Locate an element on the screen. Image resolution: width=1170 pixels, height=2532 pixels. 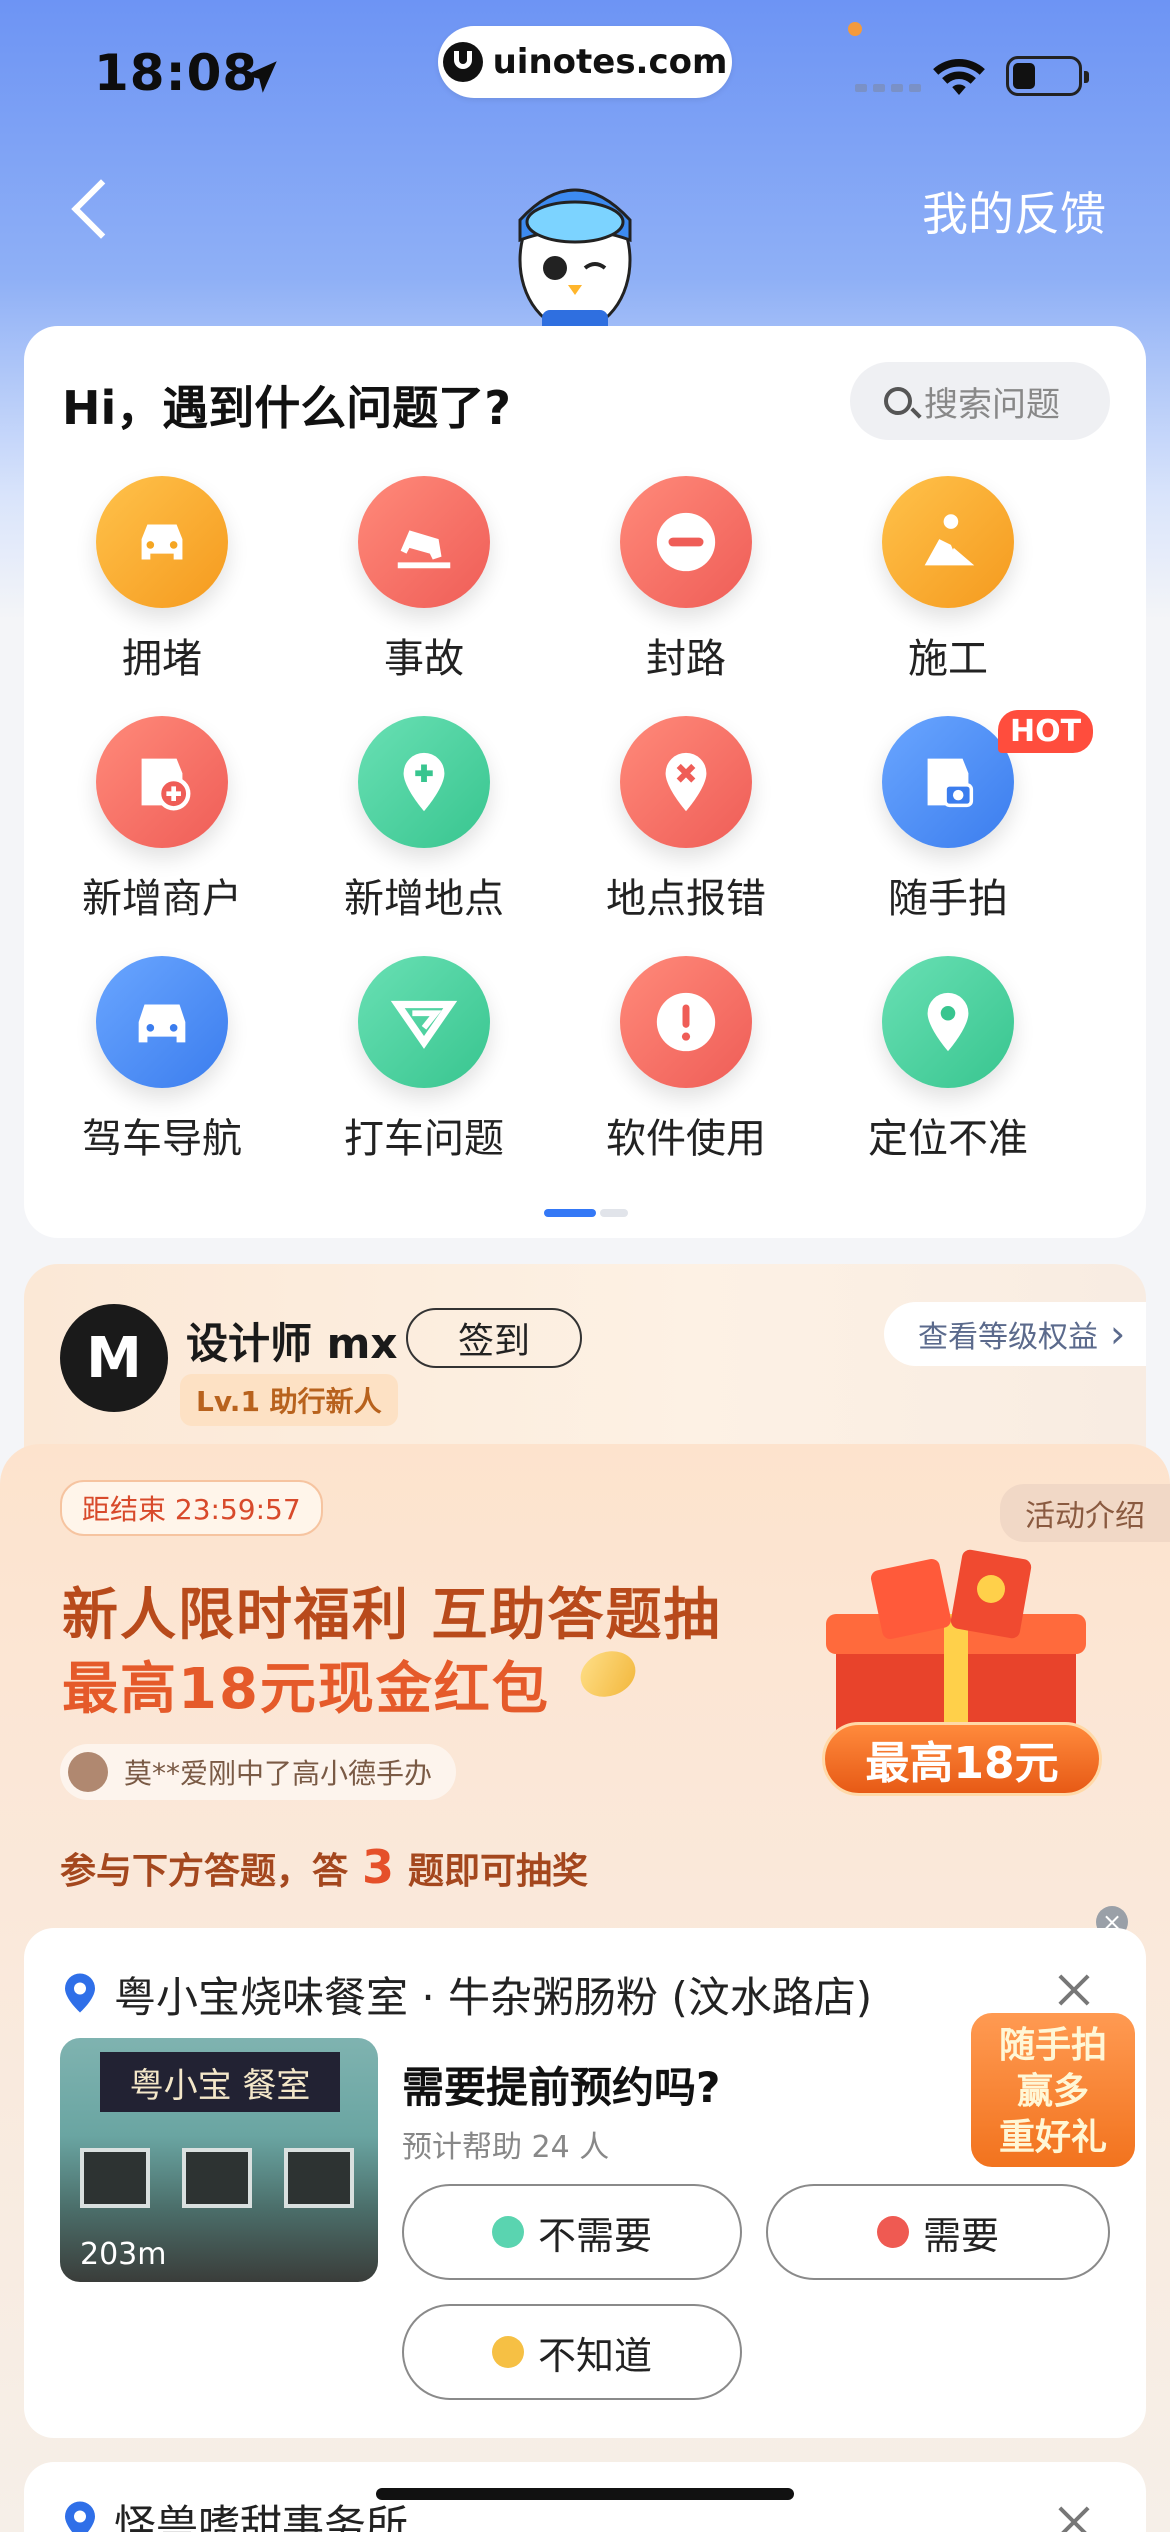
category-construction: 施工 is located at coordinates (951, 596).